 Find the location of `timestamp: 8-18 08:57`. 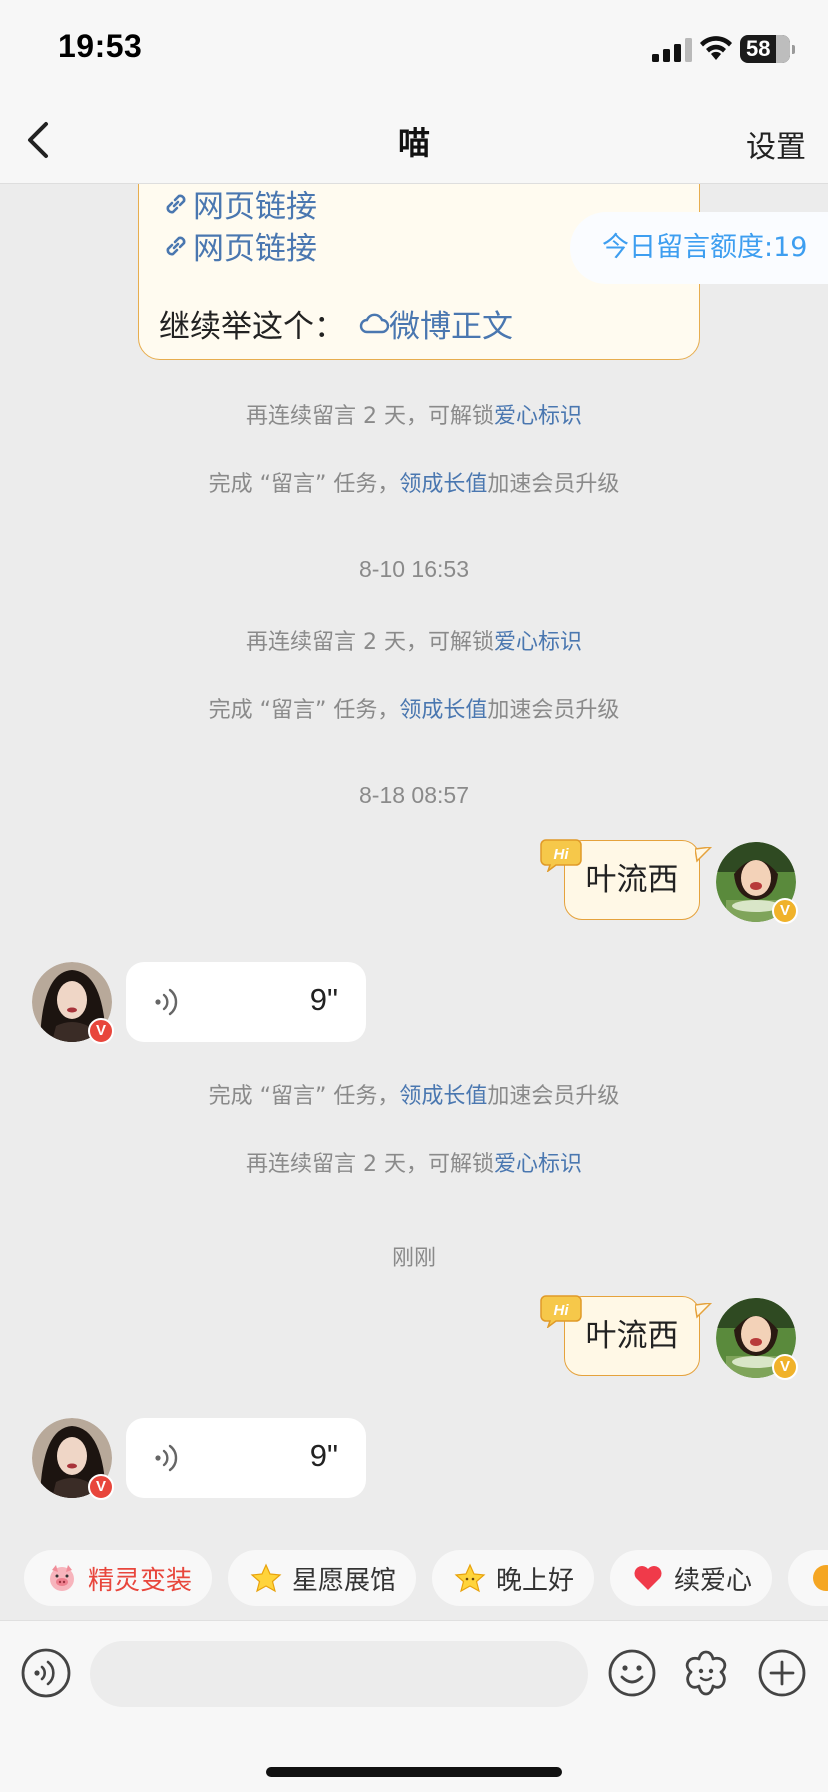

timestamp: 8-18 08:57 is located at coordinates (414, 795).